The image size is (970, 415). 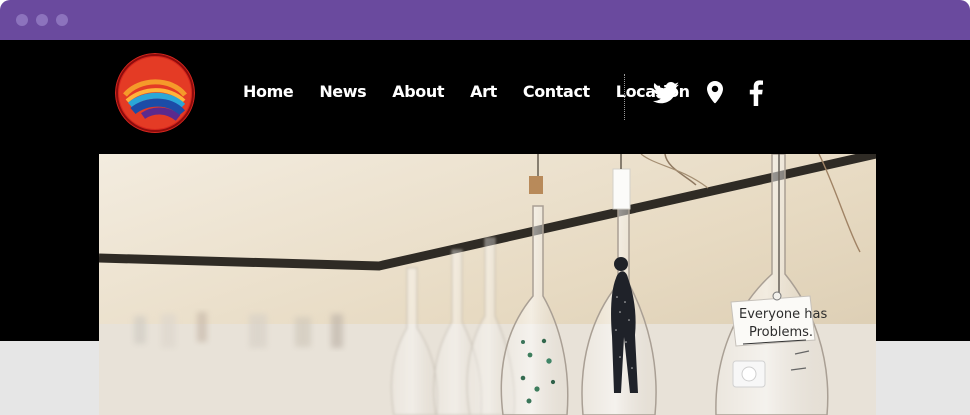 What do you see at coordinates (155, 93) in the screenshot?
I see `swirl-logo-icon` at bounding box center [155, 93].